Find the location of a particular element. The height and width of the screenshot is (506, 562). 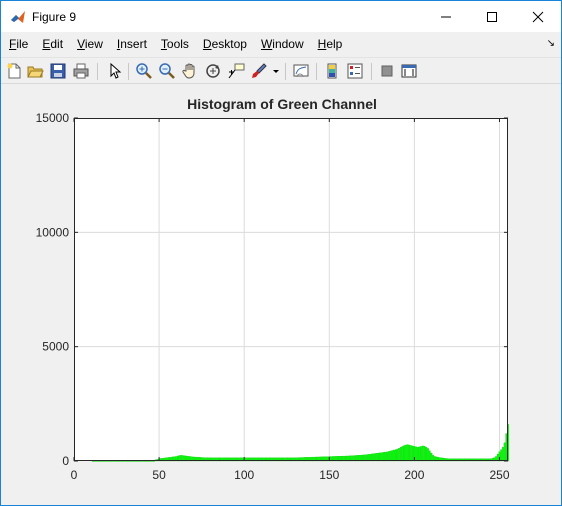

zoom-out-icon is located at coordinates (167, 71).